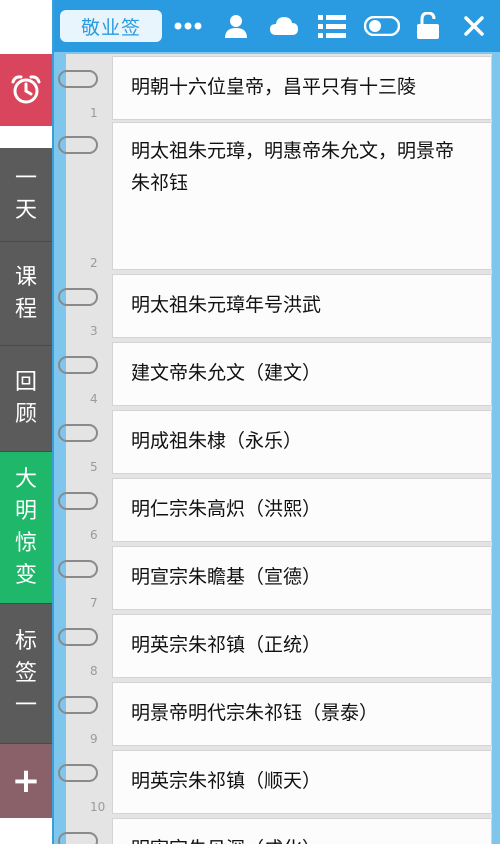 This screenshot has height=844, width=500. Describe the element at coordinates (26, 294) in the screenshot. I see `tab-course: 课 程` at that location.